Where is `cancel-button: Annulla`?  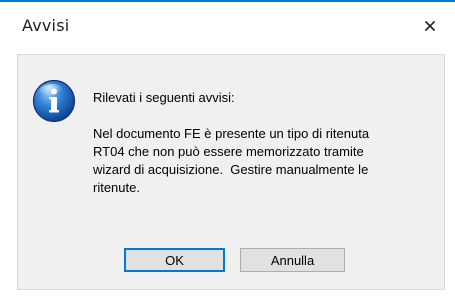 cancel-button: Annulla is located at coordinates (292, 260).